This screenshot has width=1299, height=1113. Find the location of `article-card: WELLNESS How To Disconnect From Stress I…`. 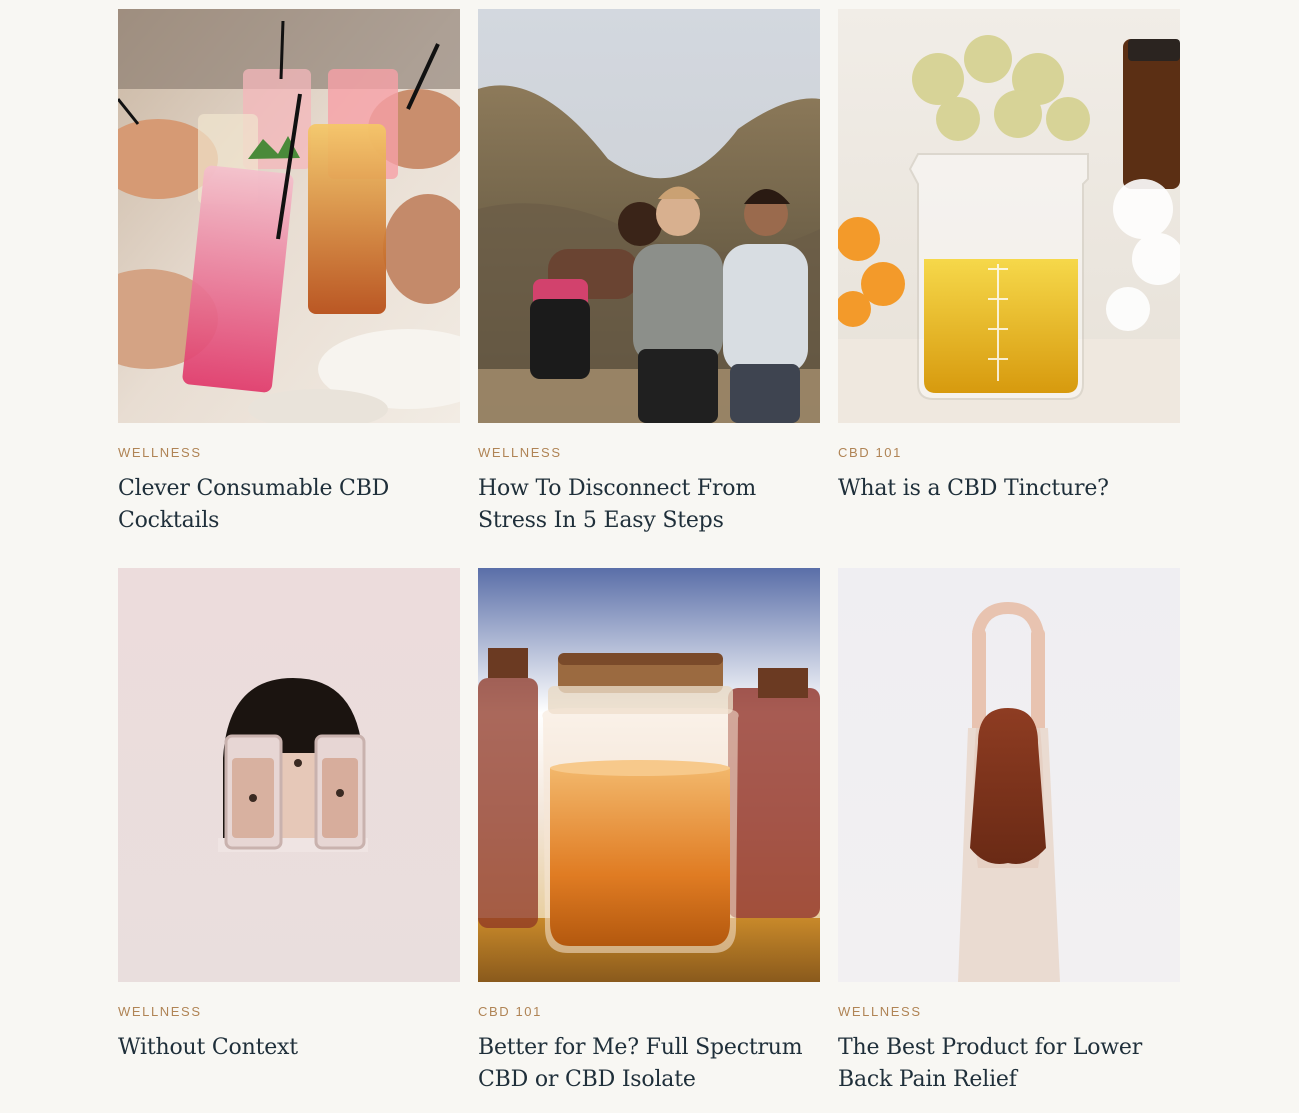

article-card: WELLNESS How To Disconnect From Stress I… is located at coordinates (649, 273).